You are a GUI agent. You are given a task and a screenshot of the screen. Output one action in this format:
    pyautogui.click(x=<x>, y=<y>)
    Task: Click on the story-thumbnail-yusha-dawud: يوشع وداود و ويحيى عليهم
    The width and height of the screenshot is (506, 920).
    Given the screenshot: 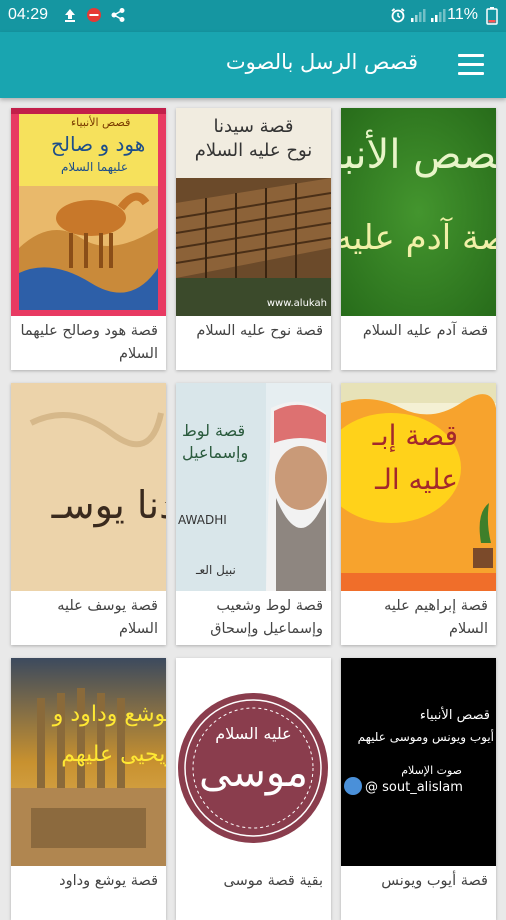 What is the action you would take?
    pyautogui.click(x=88, y=762)
    